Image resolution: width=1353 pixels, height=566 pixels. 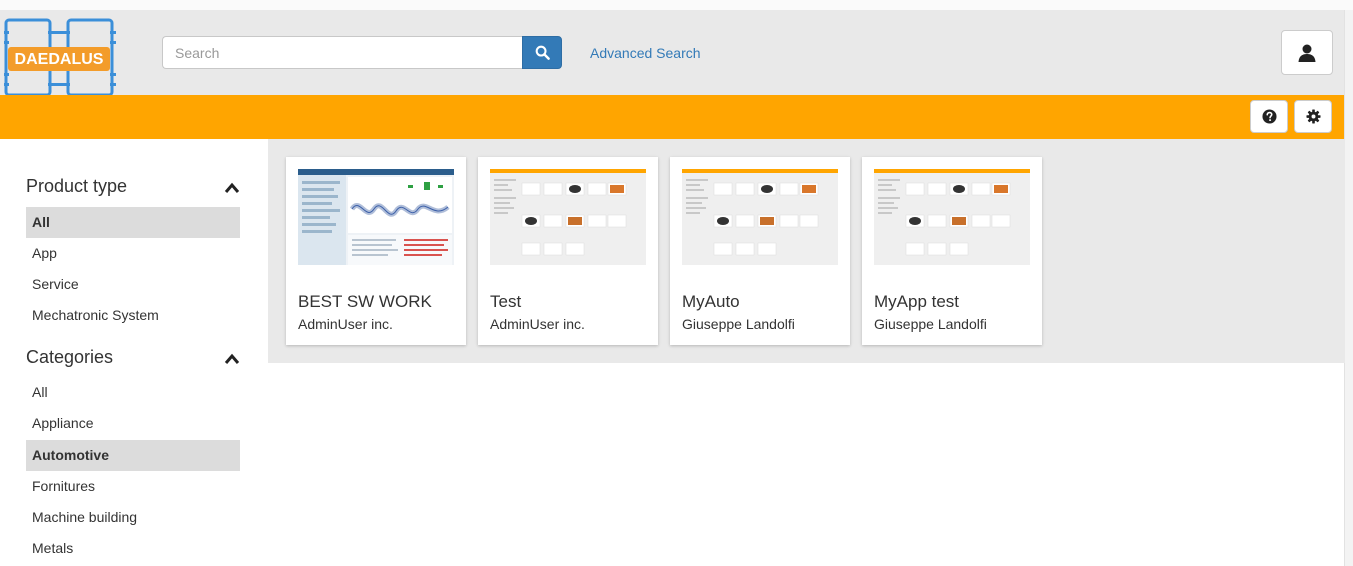 What do you see at coordinates (711, 302) in the screenshot?
I see `product-title: MyAuto` at bounding box center [711, 302].